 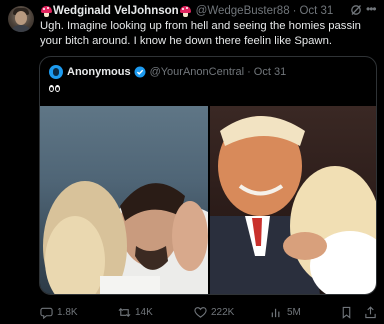 What do you see at coordinates (124, 312) in the screenshot?
I see `retweet-icon` at bounding box center [124, 312].